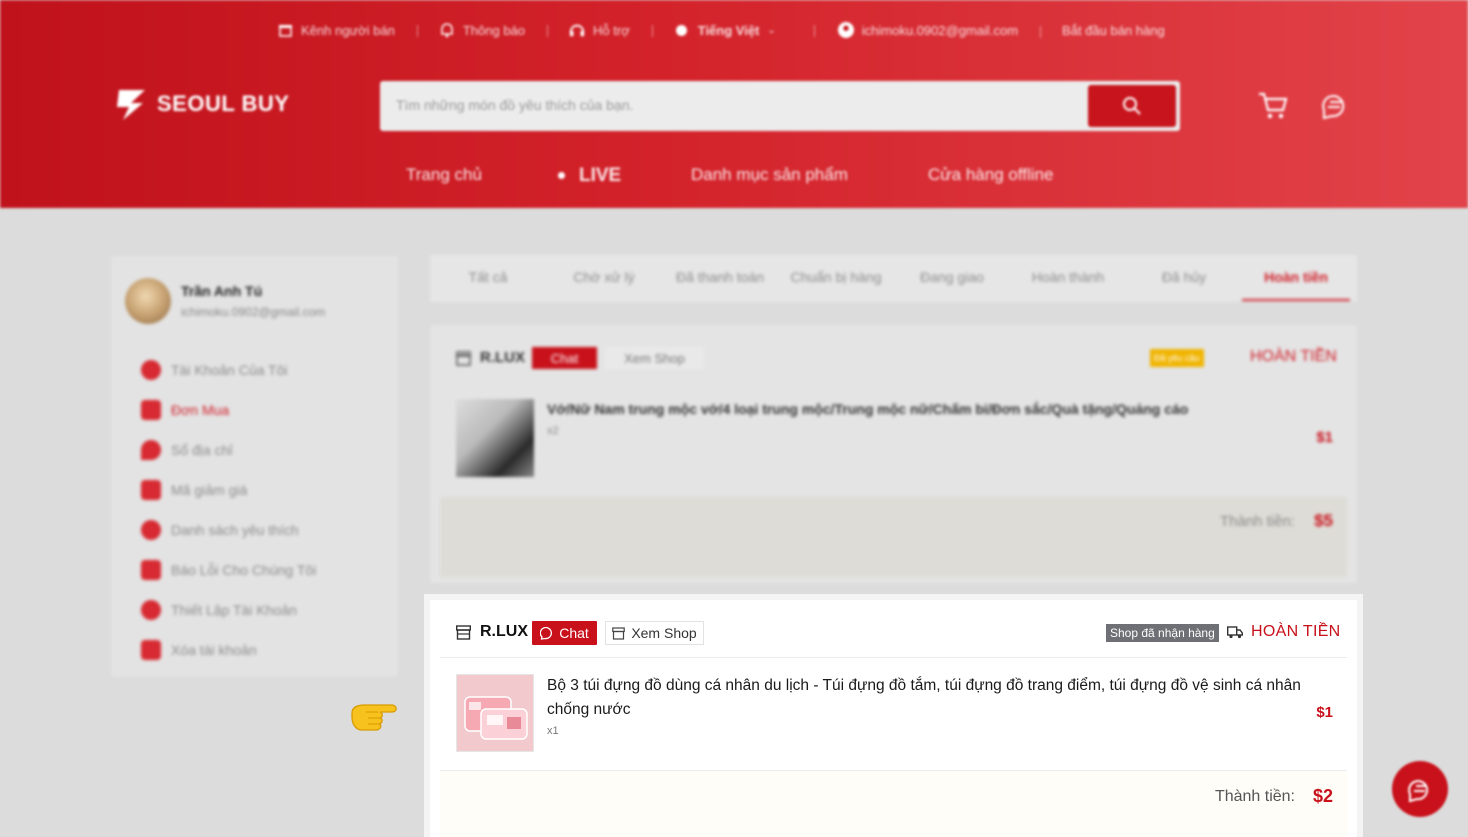 This screenshot has height=837, width=1468. Describe the element at coordinates (728, 30) in the screenshot. I see `language-label: Tiếng Việt` at that location.